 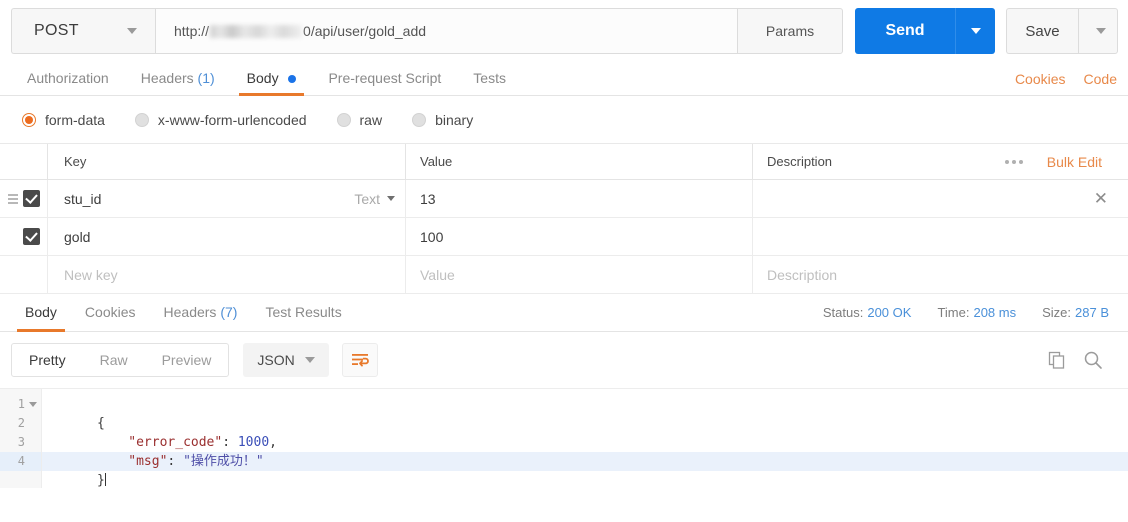 I want to click on cookies-link: Cookies, so click(x=1040, y=79).